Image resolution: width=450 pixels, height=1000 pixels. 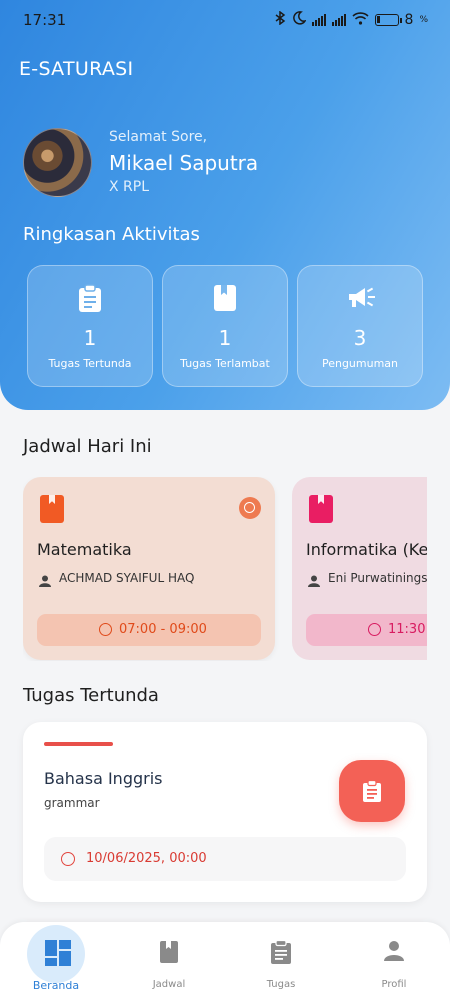 What do you see at coordinates (72, 803) in the screenshot?
I see `task-description: grammar` at bounding box center [72, 803].